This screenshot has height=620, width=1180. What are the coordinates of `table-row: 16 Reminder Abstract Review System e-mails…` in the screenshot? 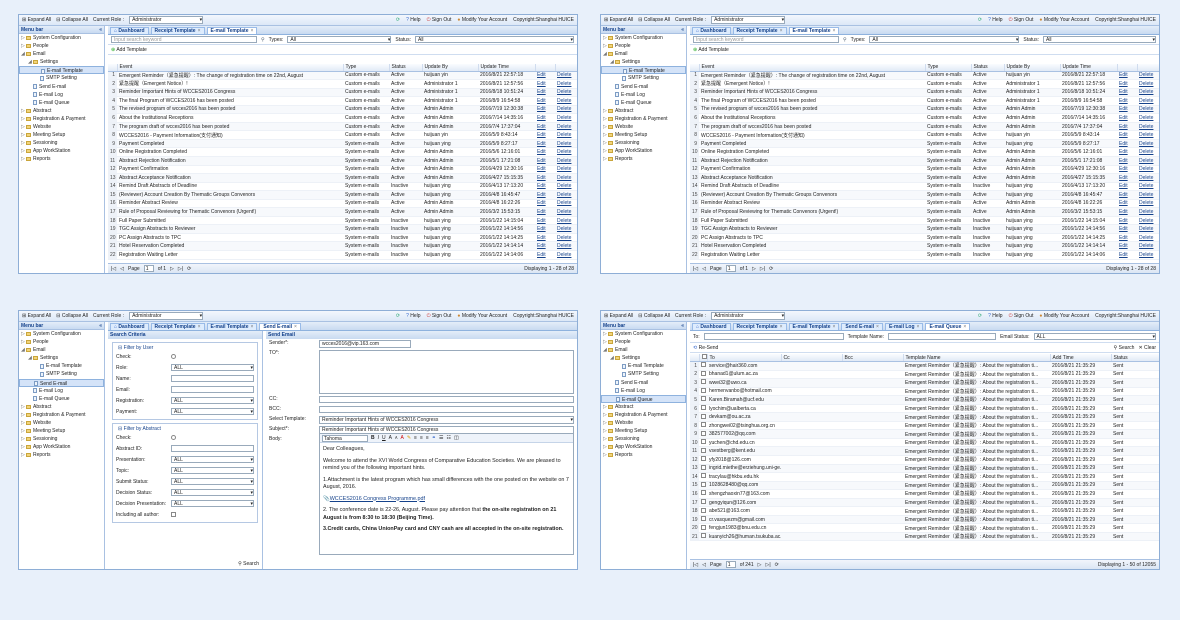 It's located at (342, 204).